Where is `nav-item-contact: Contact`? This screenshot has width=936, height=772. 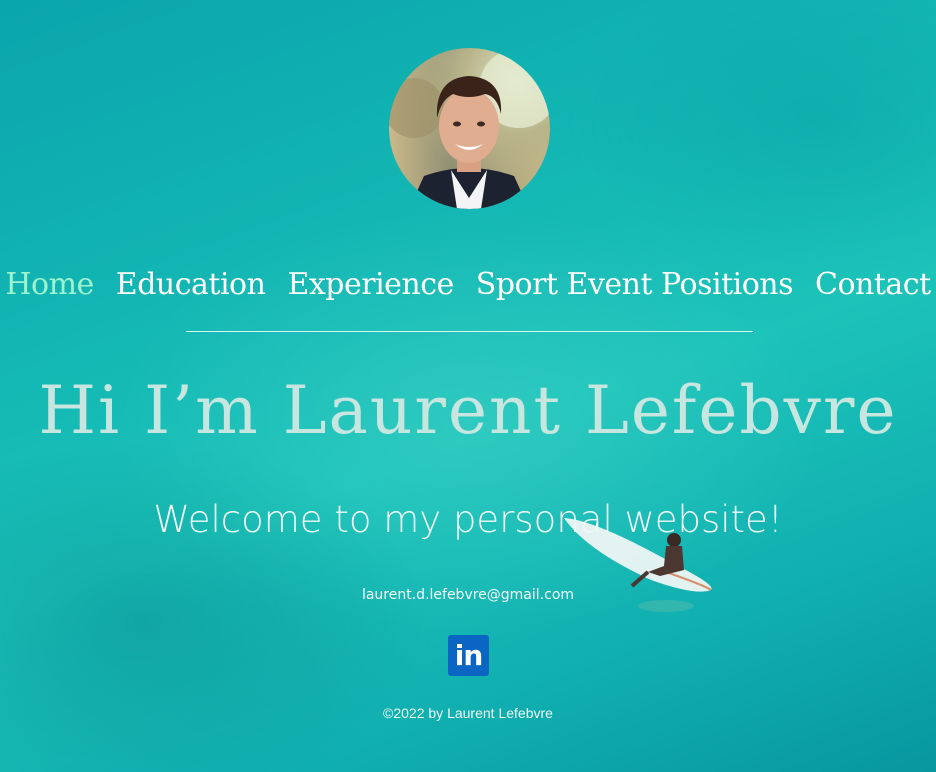 nav-item-contact: Contact is located at coordinates (870, 284).